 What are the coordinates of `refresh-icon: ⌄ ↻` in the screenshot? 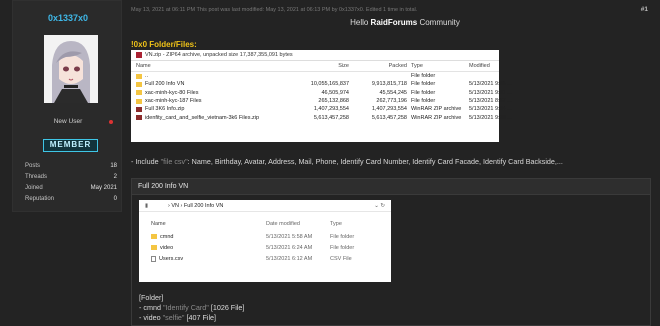 It's located at (379, 205).